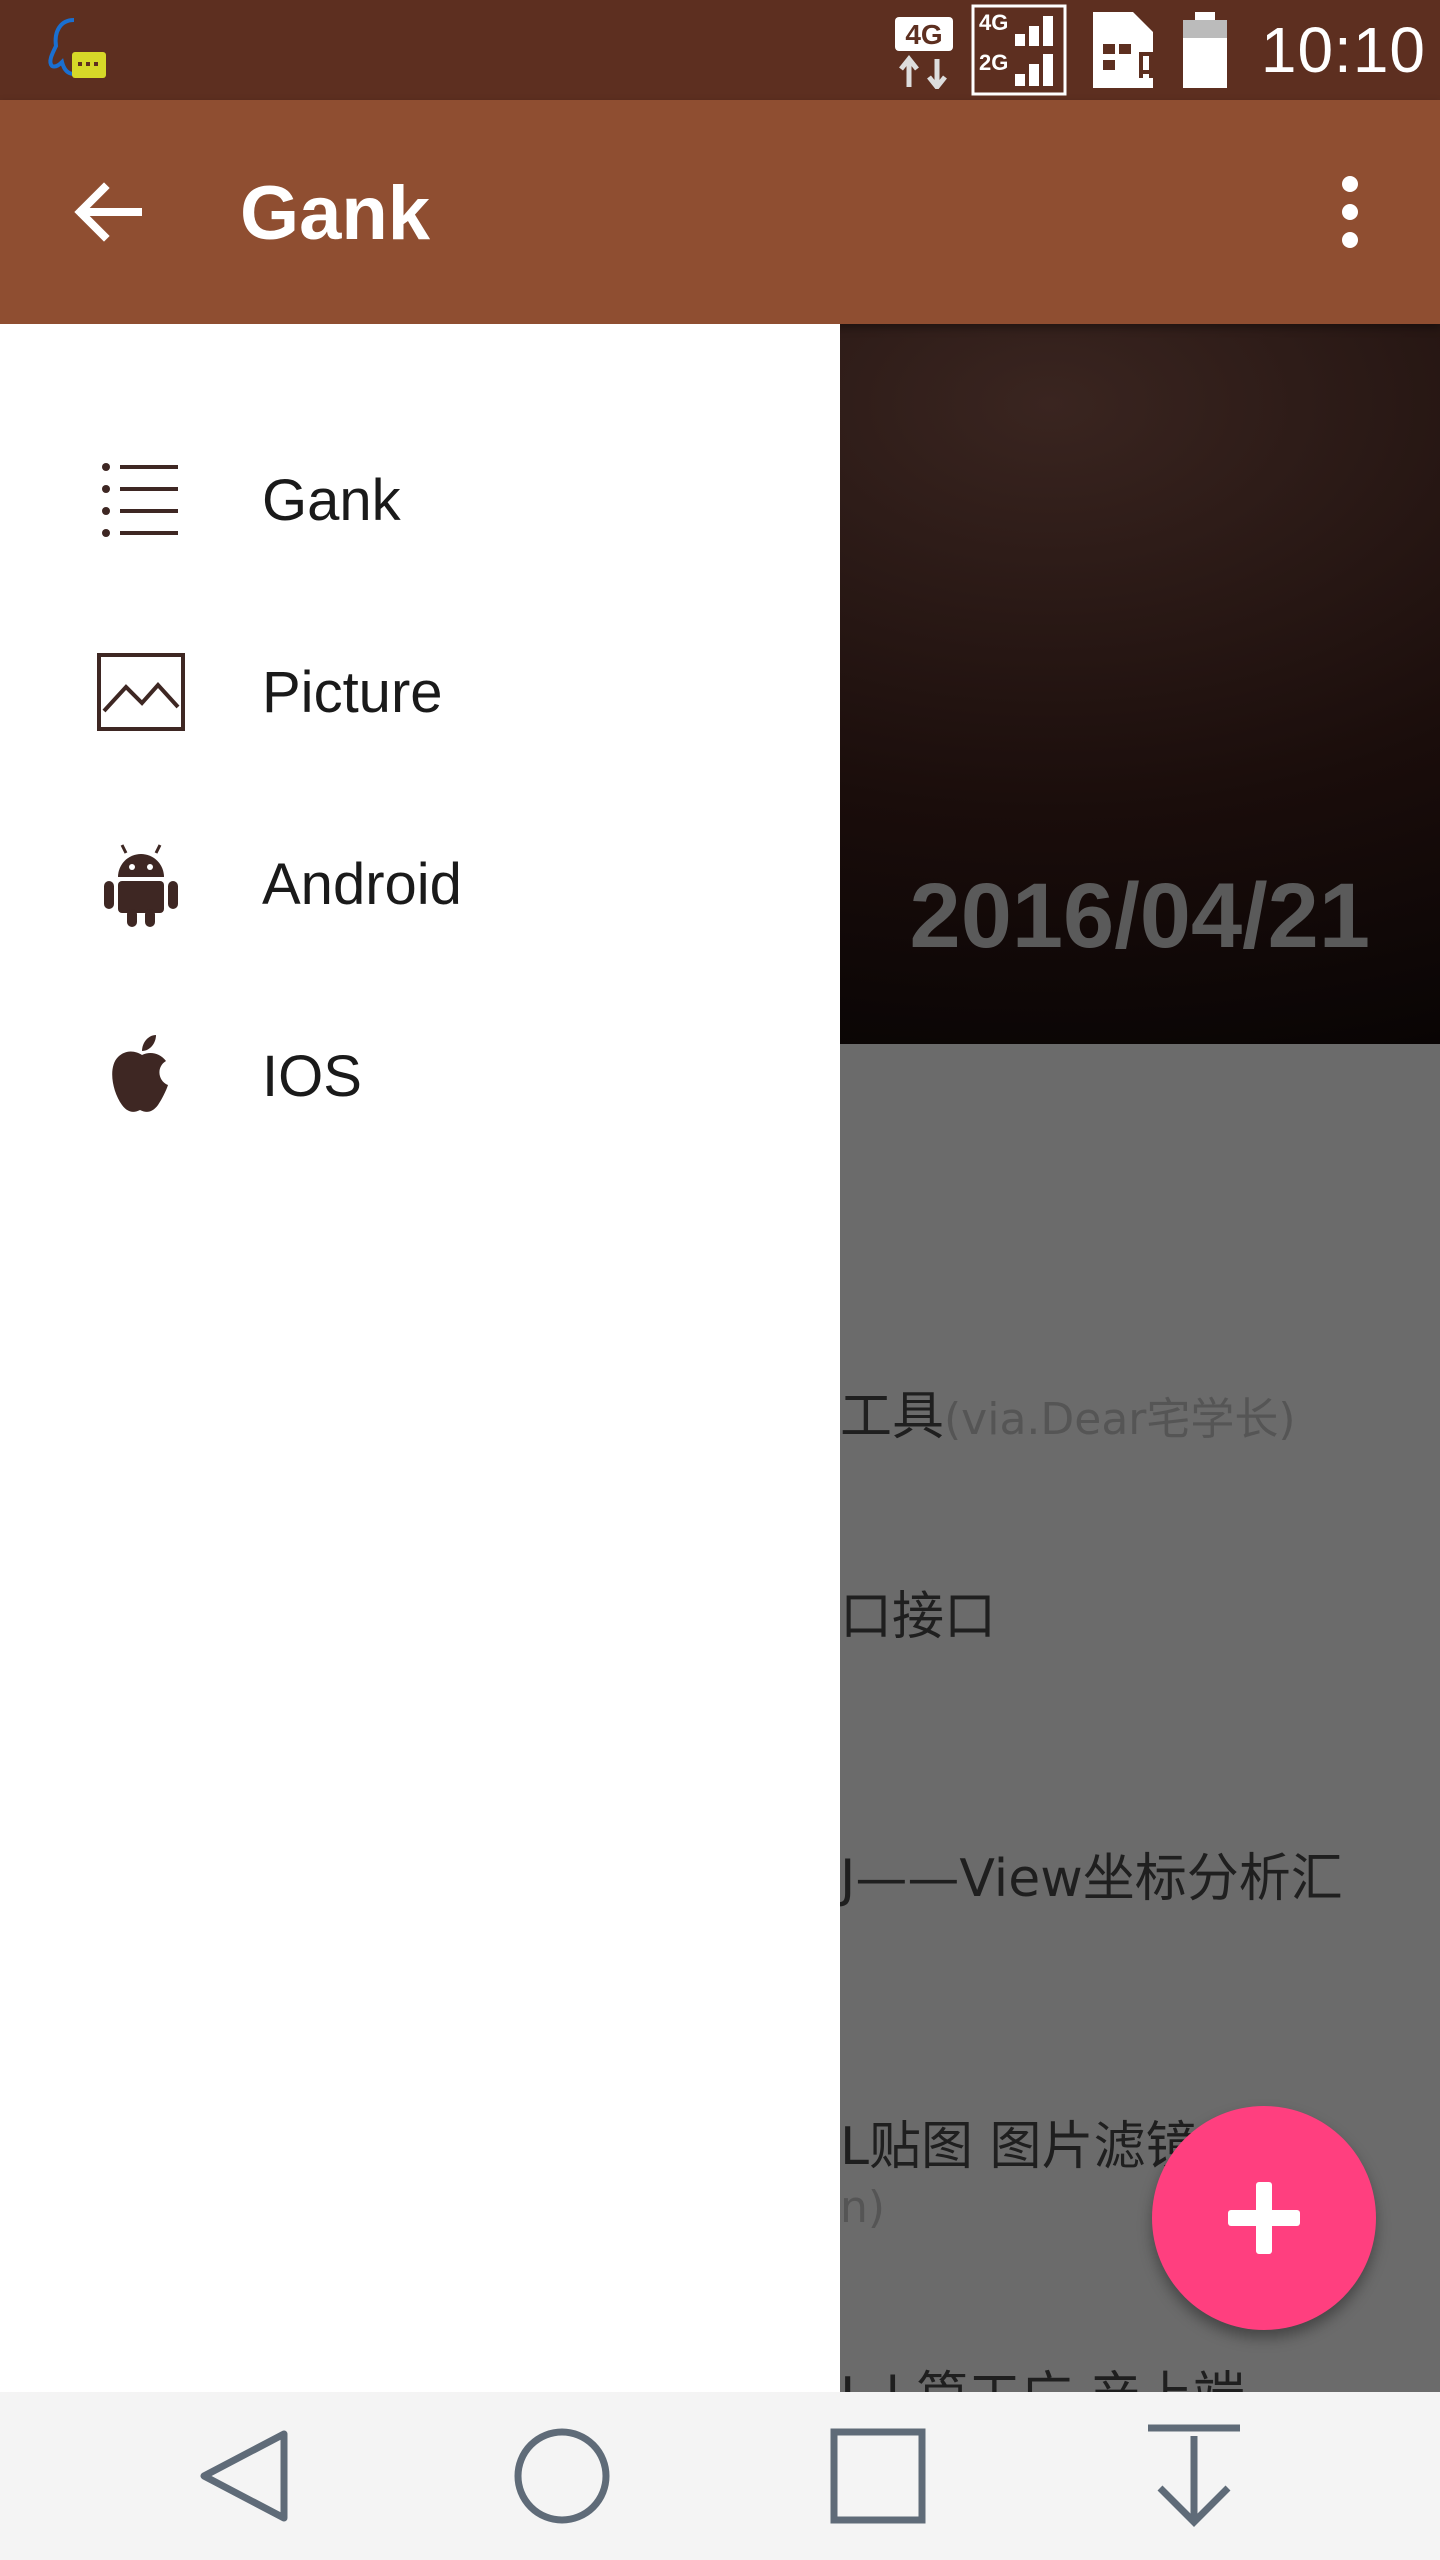  What do you see at coordinates (141, 692) in the screenshot?
I see `image-icon` at bounding box center [141, 692].